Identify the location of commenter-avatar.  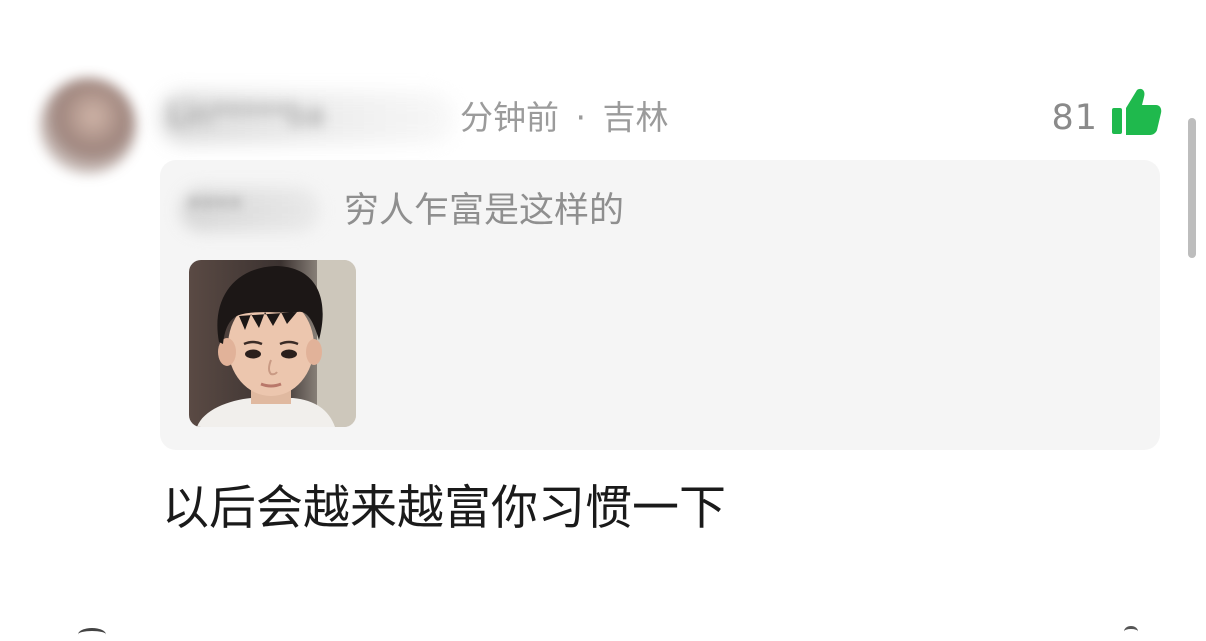
(88, 126).